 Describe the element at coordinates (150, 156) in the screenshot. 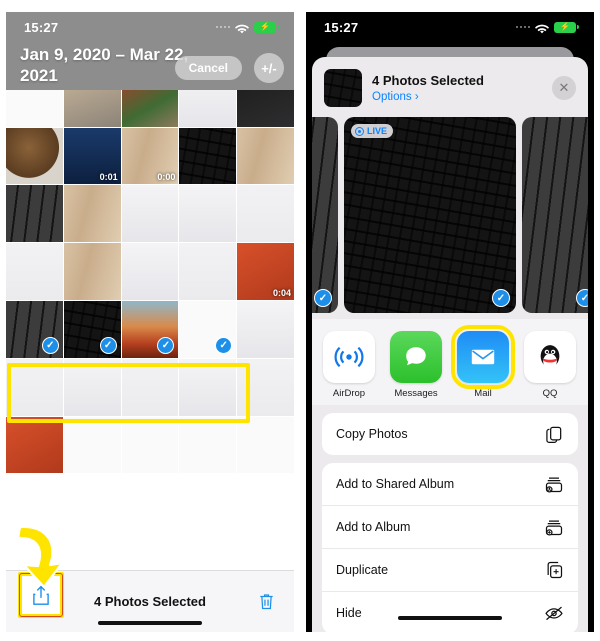

I see `photo-cell-video: 0:00` at that location.